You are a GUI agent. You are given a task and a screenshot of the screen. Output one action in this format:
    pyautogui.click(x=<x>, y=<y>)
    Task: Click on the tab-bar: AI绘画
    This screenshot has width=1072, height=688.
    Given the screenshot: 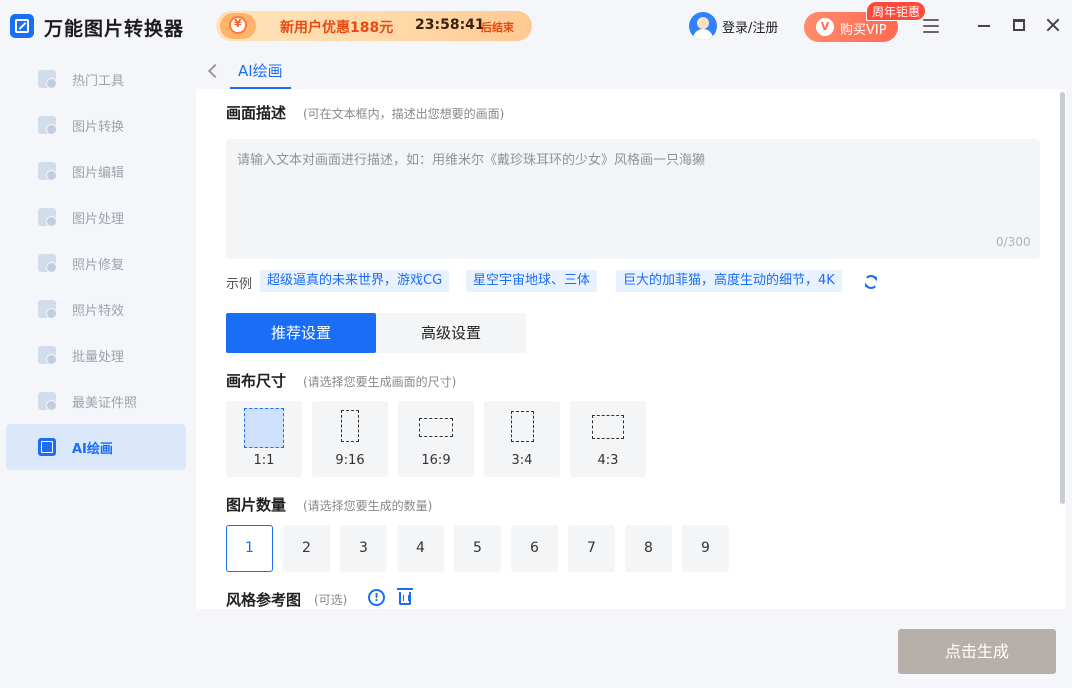 What is the action you would take?
    pyautogui.click(x=634, y=72)
    